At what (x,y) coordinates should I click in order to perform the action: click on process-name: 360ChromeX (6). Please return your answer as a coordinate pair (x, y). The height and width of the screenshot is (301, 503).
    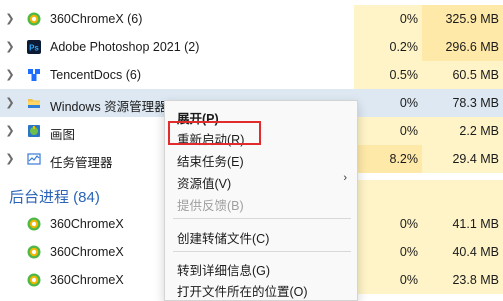
    Looking at the image, I should click on (96, 19).